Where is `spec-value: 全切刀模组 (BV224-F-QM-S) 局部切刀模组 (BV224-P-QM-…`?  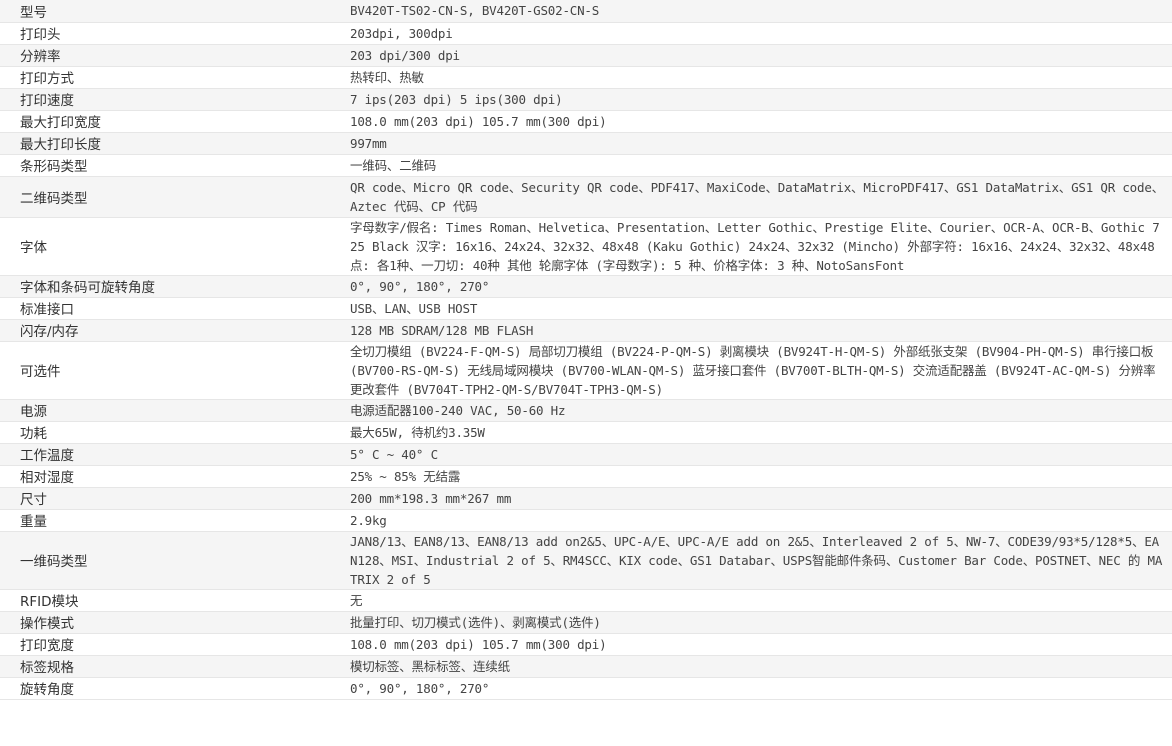 spec-value: 全切刀模组 (BV224-F-QM-S) 局部切刀模组 (BV224-P-QM-… is located at coordinates (753, 370).